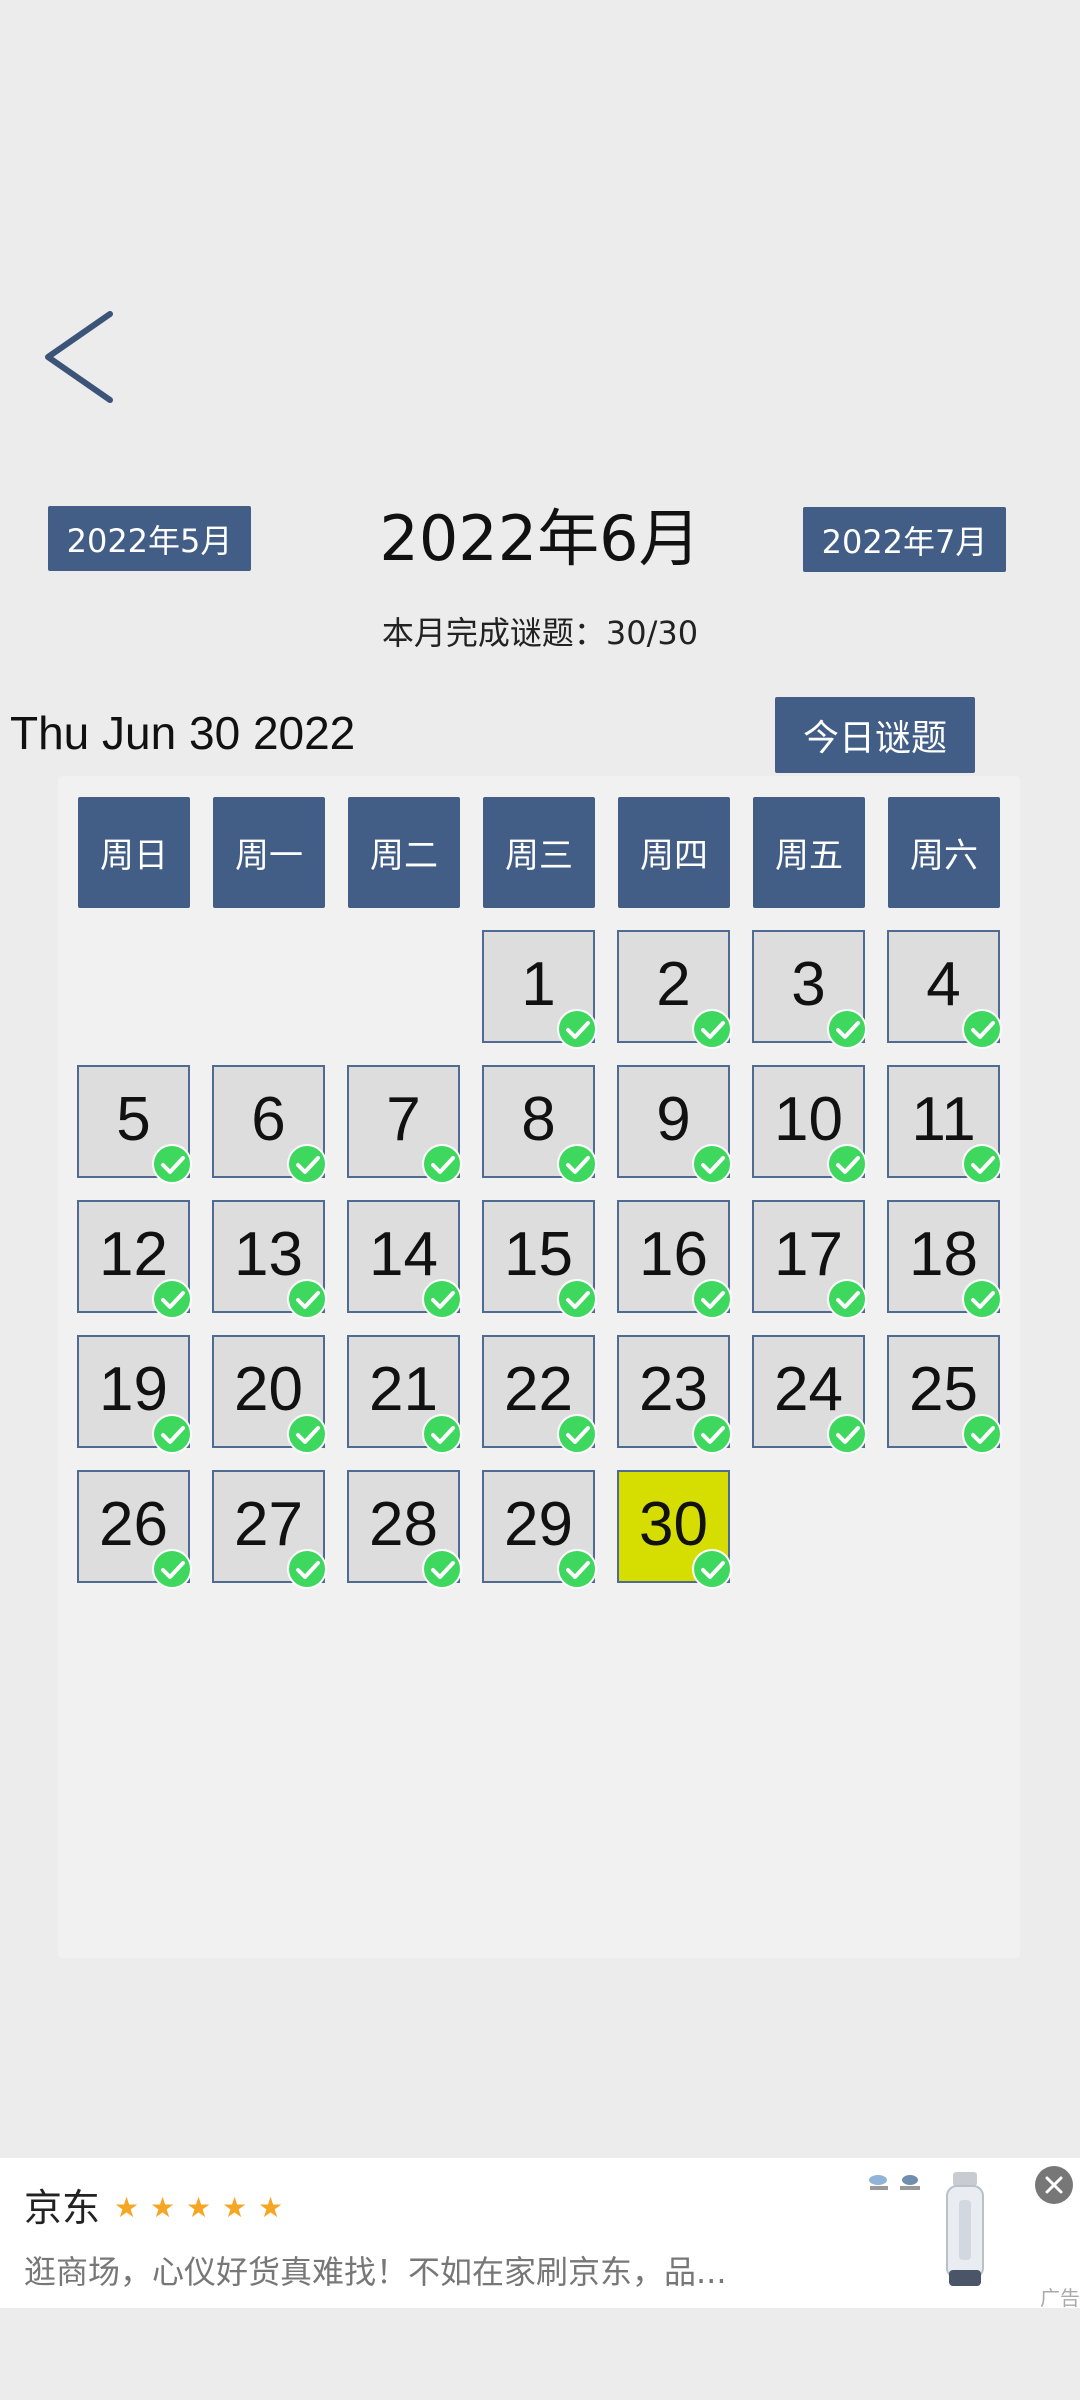 The image size is (1080, 2400). I want to click on calendar-day: 23, so click(674, 1394).